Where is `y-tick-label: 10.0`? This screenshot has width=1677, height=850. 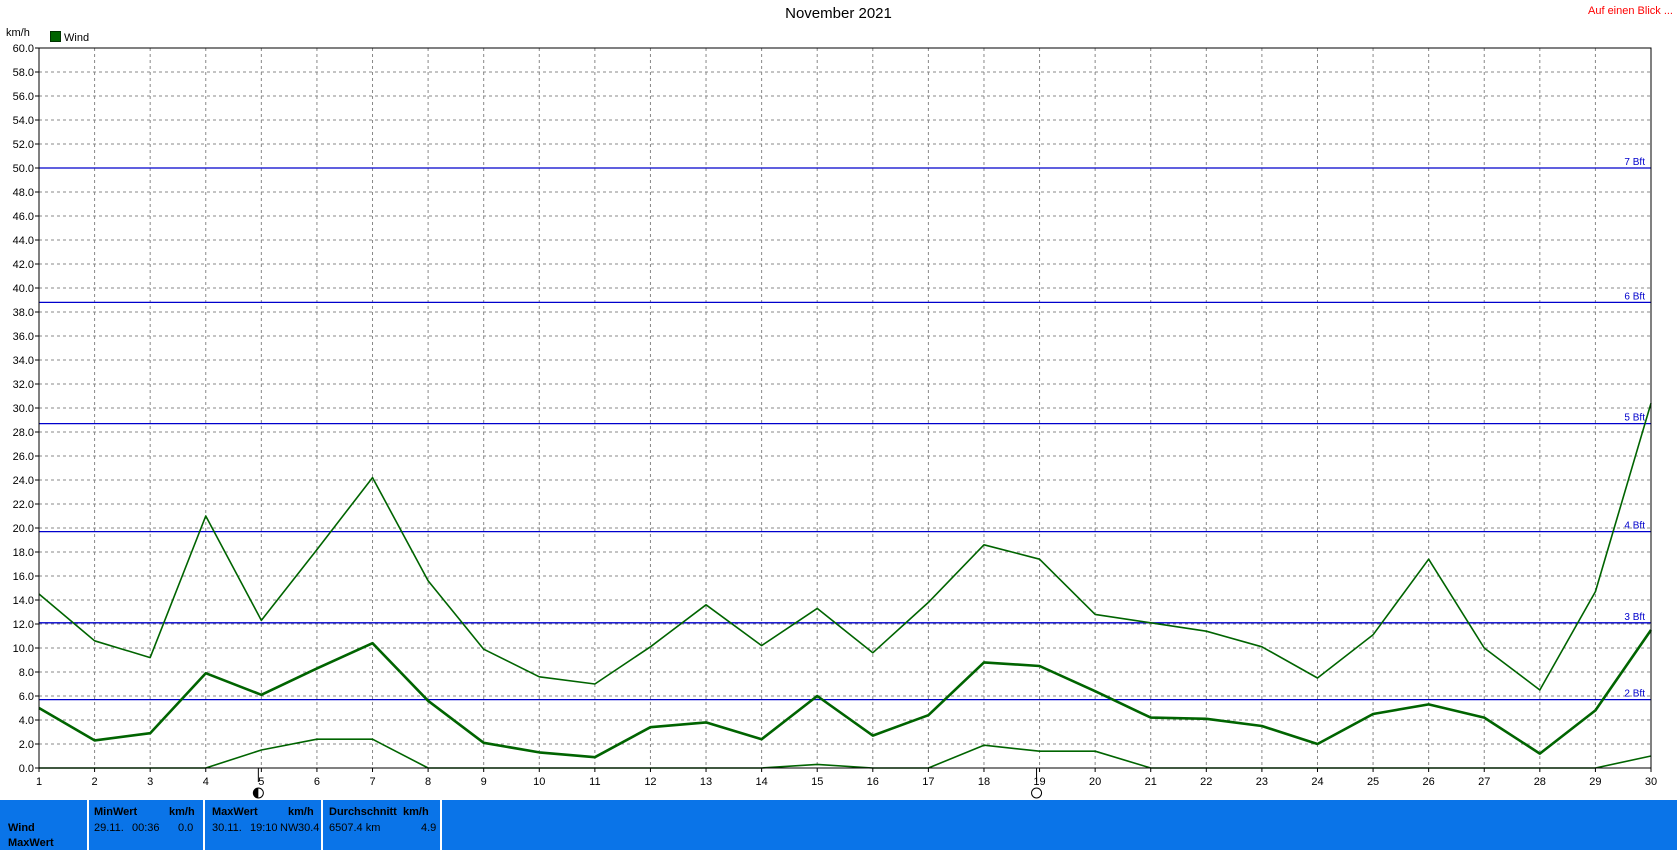 y-tick-label: 10.0 is located at coordinates (23, 649).